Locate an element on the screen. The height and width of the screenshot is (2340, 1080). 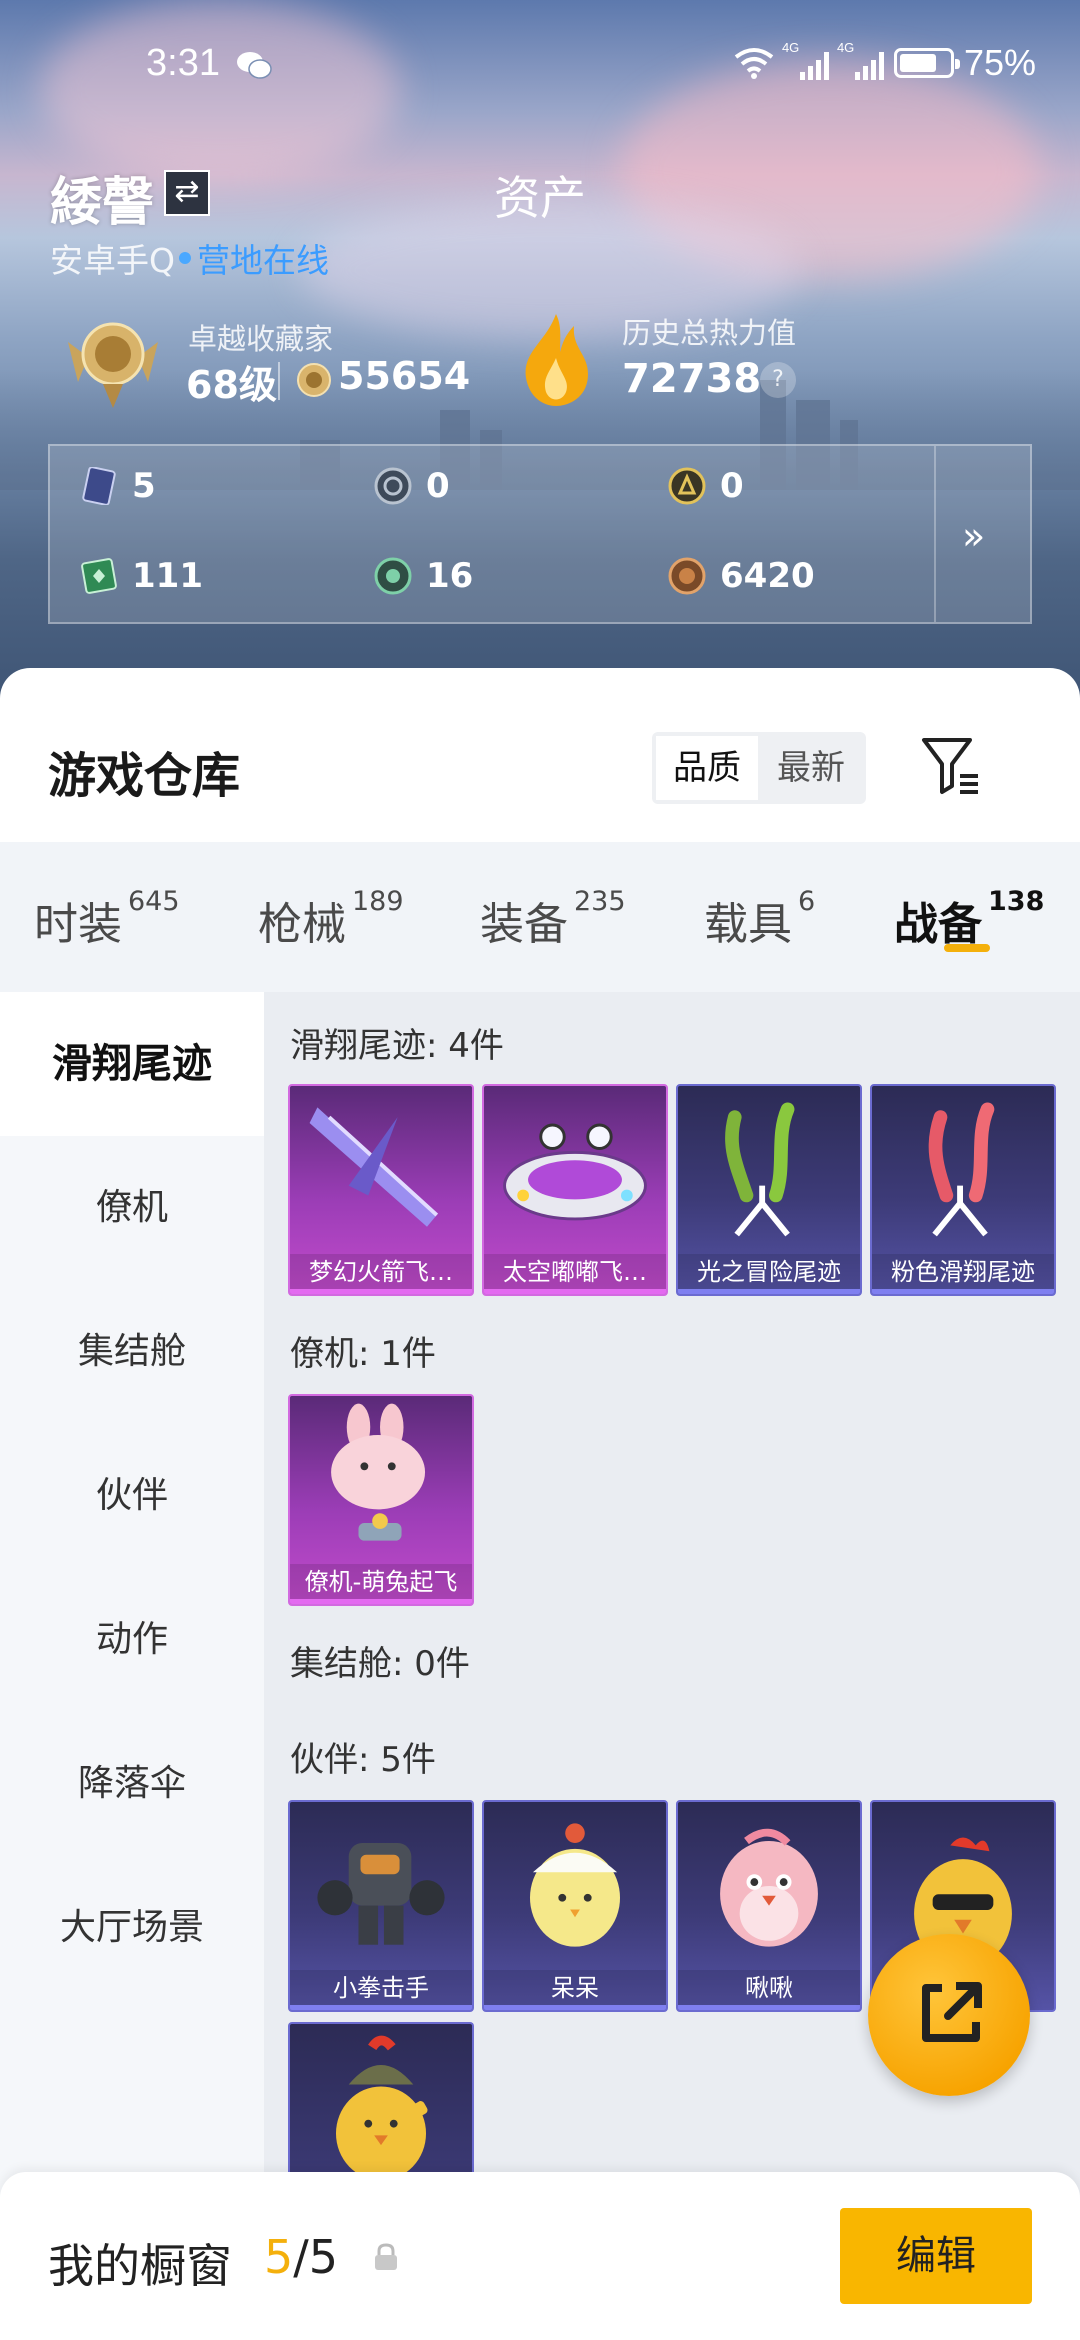
collection-coin-value: 55654 is located at coordinates (404, 376).